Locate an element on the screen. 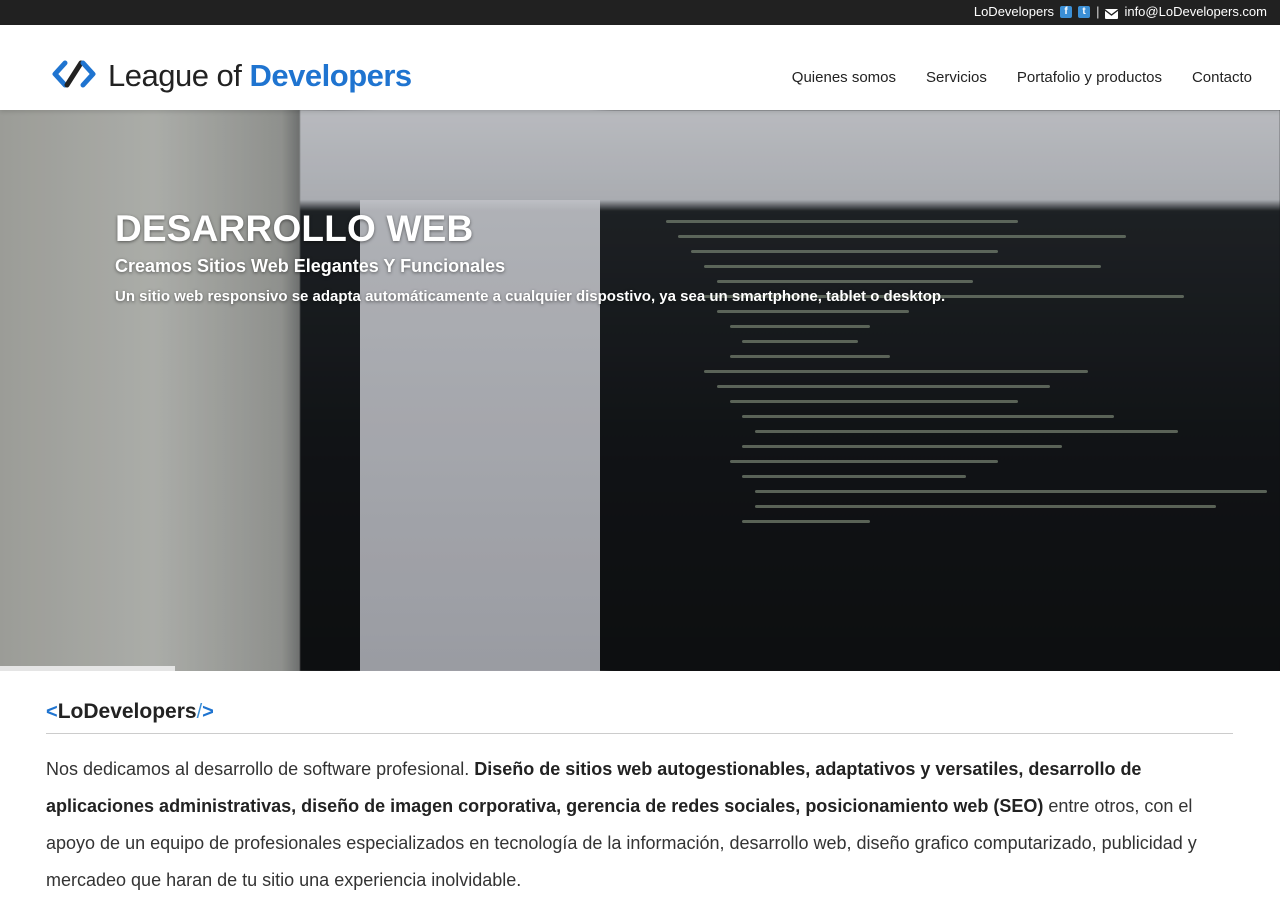 The image size is (1280, 900). logo-text-part2: Developers is located at coordinates (331, 75).